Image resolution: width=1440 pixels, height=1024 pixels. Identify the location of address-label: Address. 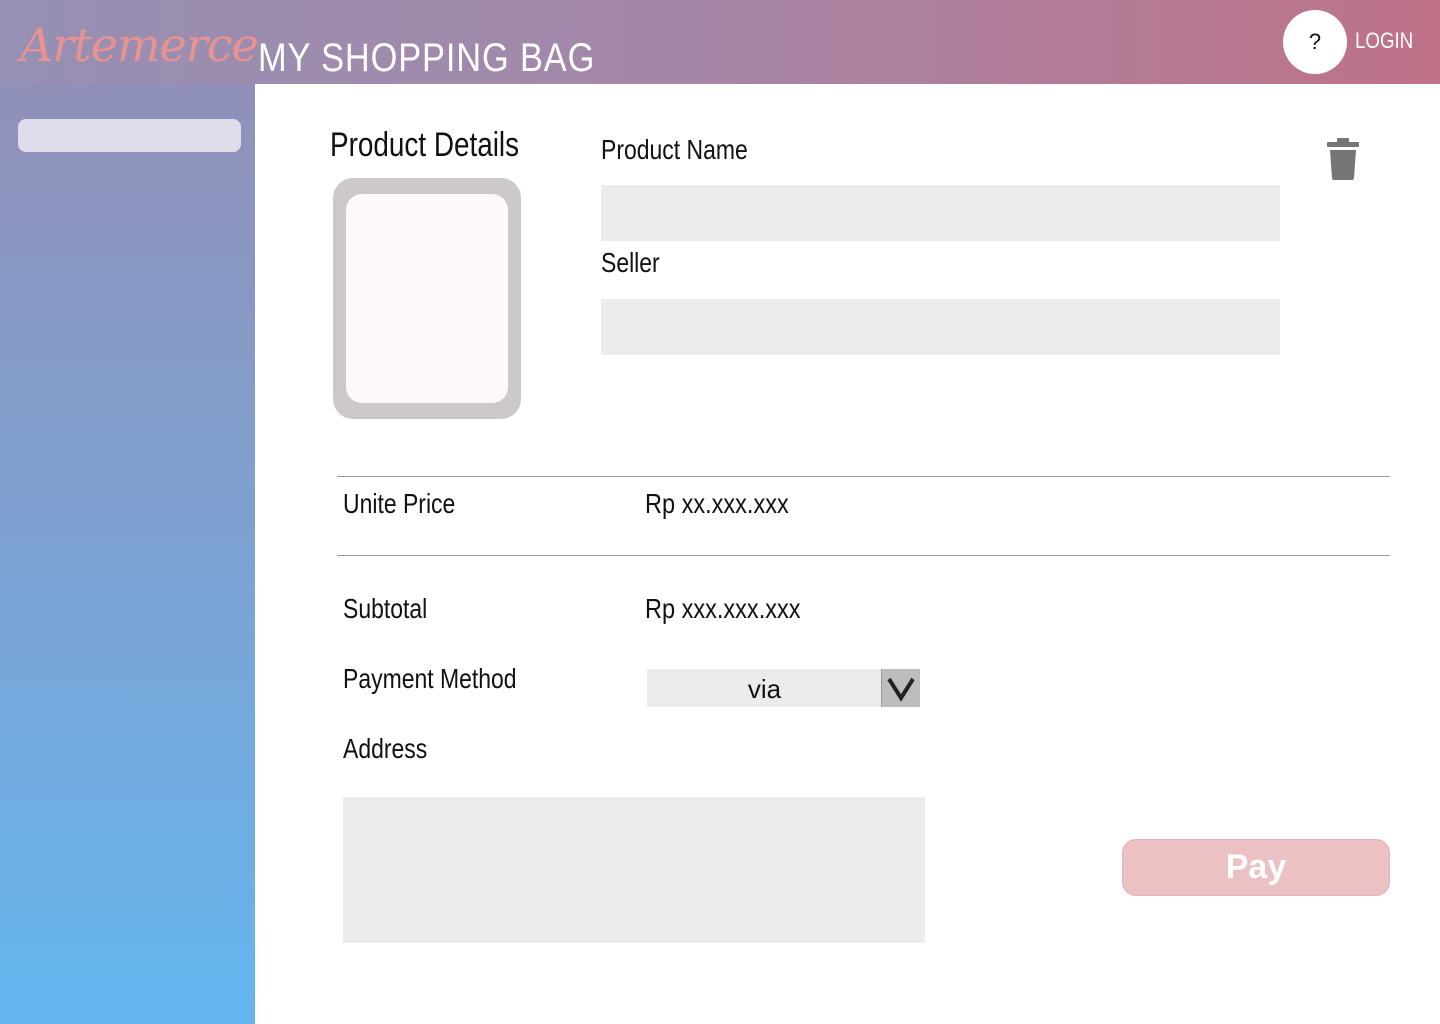
(385, 748).